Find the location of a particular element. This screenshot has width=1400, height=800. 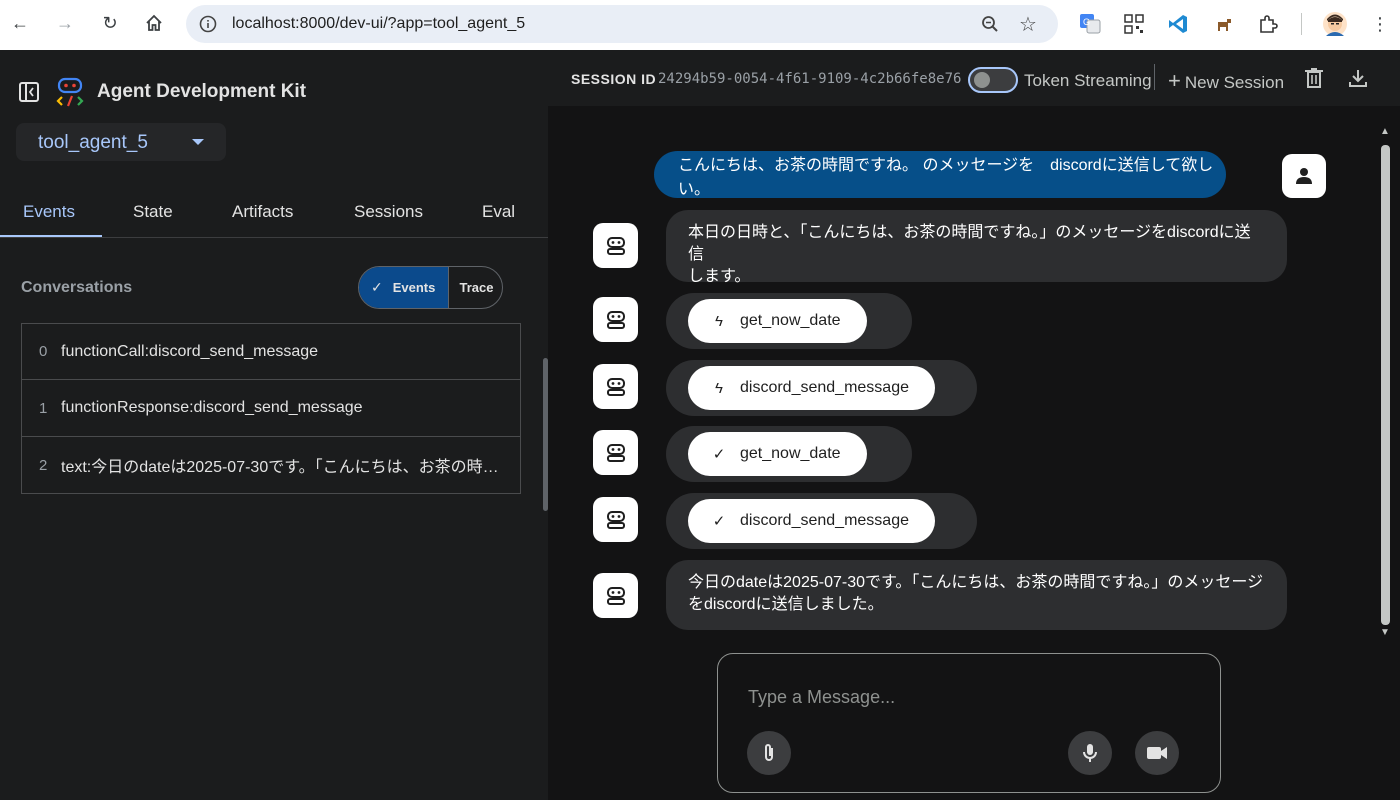

header-divider is located at coordinates (1154, 77).